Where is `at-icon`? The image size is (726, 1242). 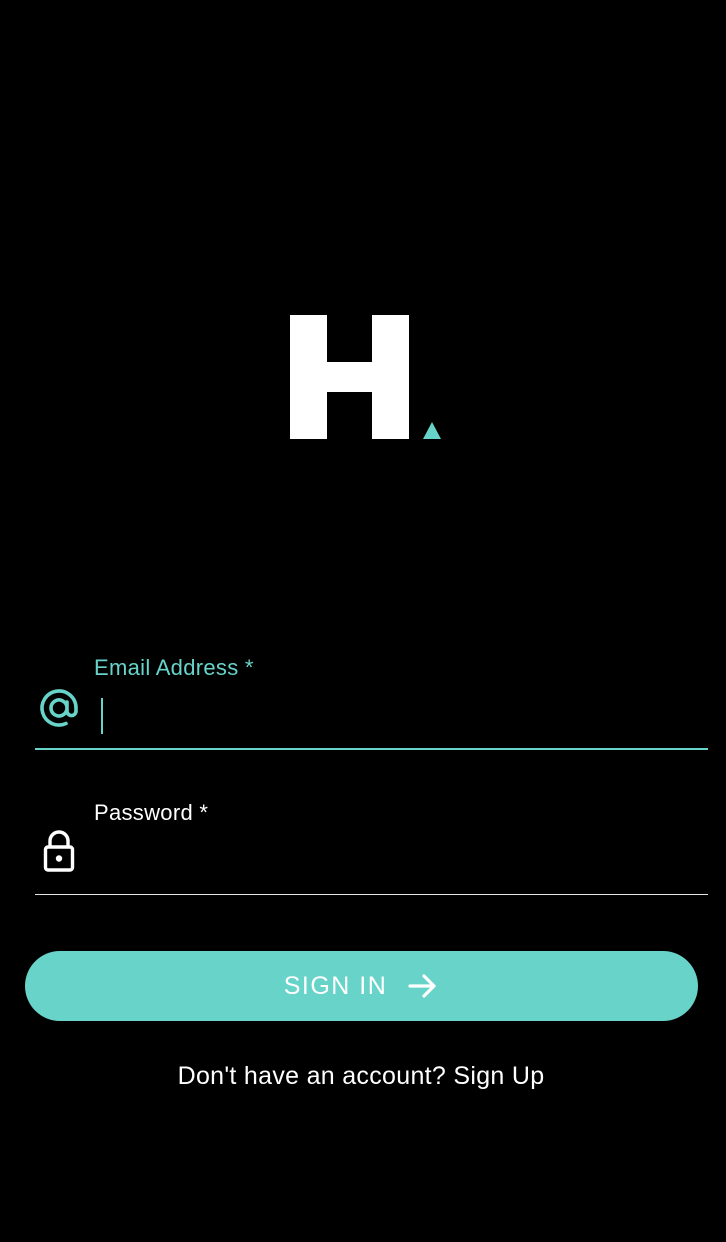 at-icon is located at coordinates (59, 708).